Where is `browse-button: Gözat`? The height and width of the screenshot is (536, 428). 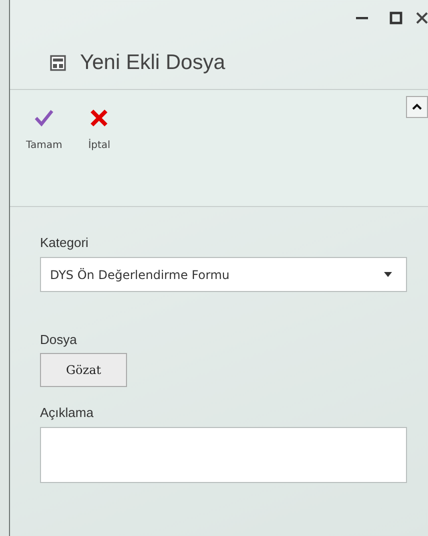
browse-button: Gözat is located at coordinates (83, 370).